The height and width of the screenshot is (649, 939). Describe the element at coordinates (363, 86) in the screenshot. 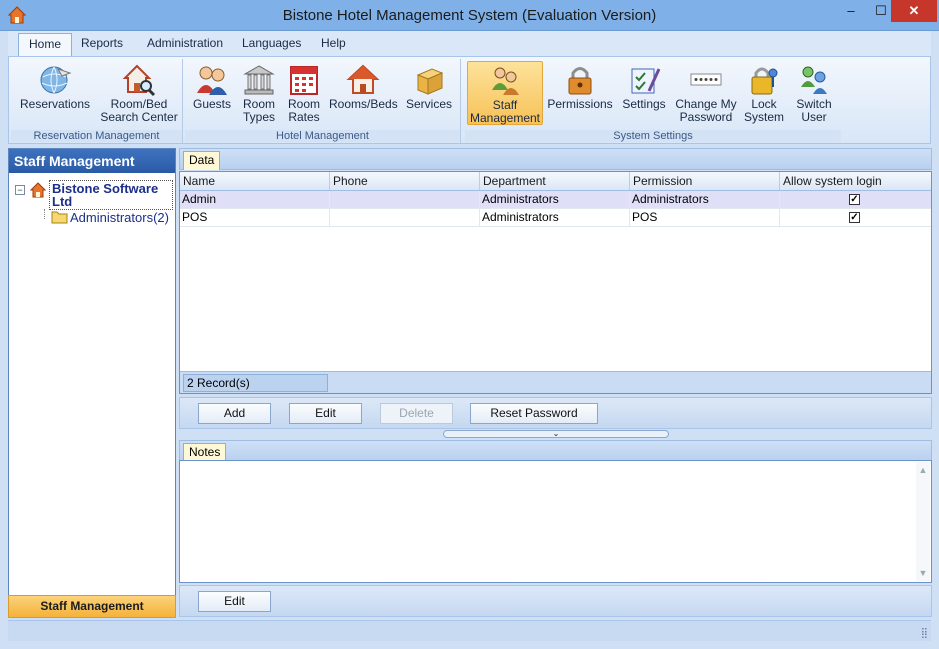

I see `rooms-beds-button: Rooms/Beds` at that location.